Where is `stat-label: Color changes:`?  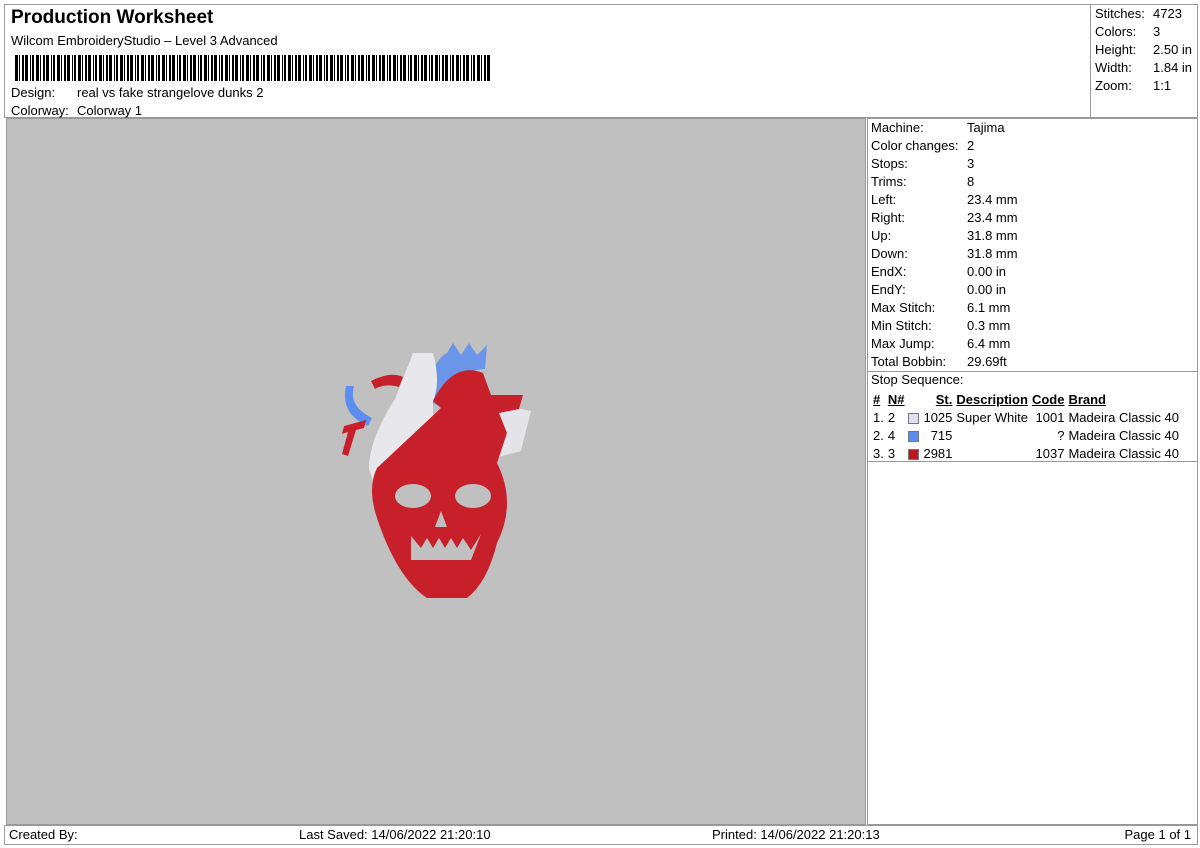
stat-label: Color changes: is located at coordinates (915, 145).